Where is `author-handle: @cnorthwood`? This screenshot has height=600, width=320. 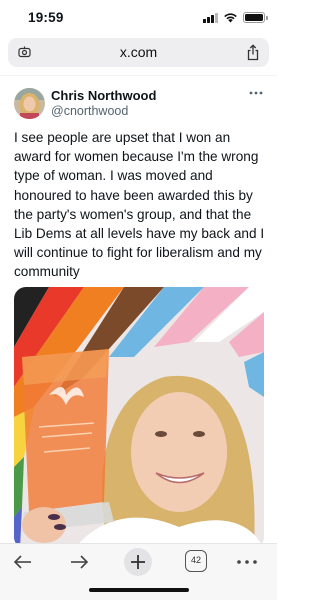
author-handle: @cnorthwood is located at coordinates (89, 111).